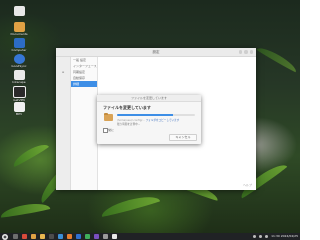 The width and height of the screenshot is (320, 240). Describe the element at coordinates (78, 236) in the screenshot. I see `taskbar-app-app-blue-icon` at that location.